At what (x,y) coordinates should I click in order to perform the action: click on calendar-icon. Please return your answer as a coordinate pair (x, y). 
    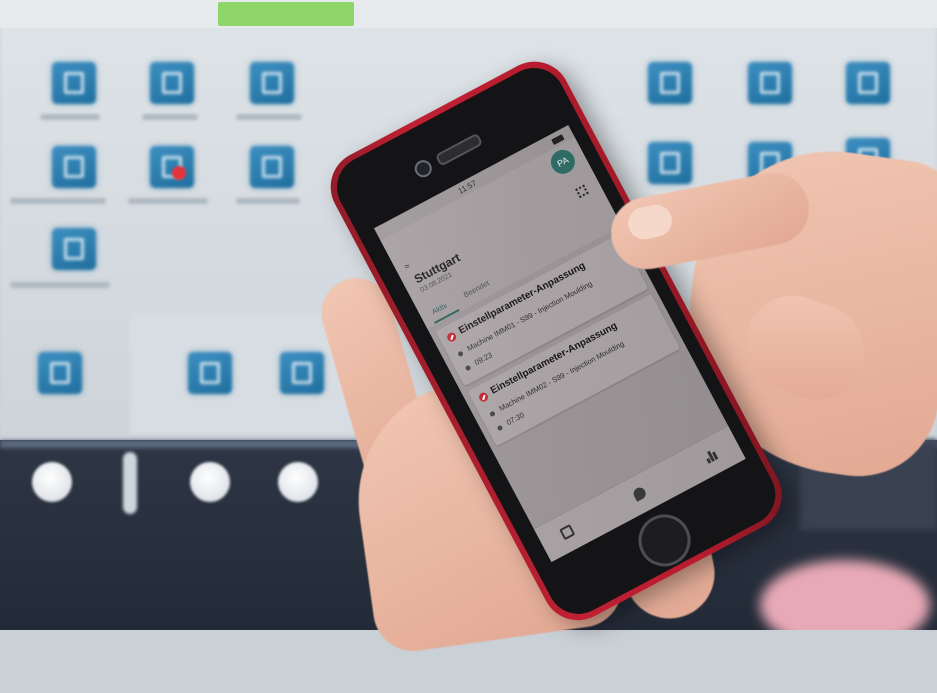
    Looking at the image, I should click on (567, 532).